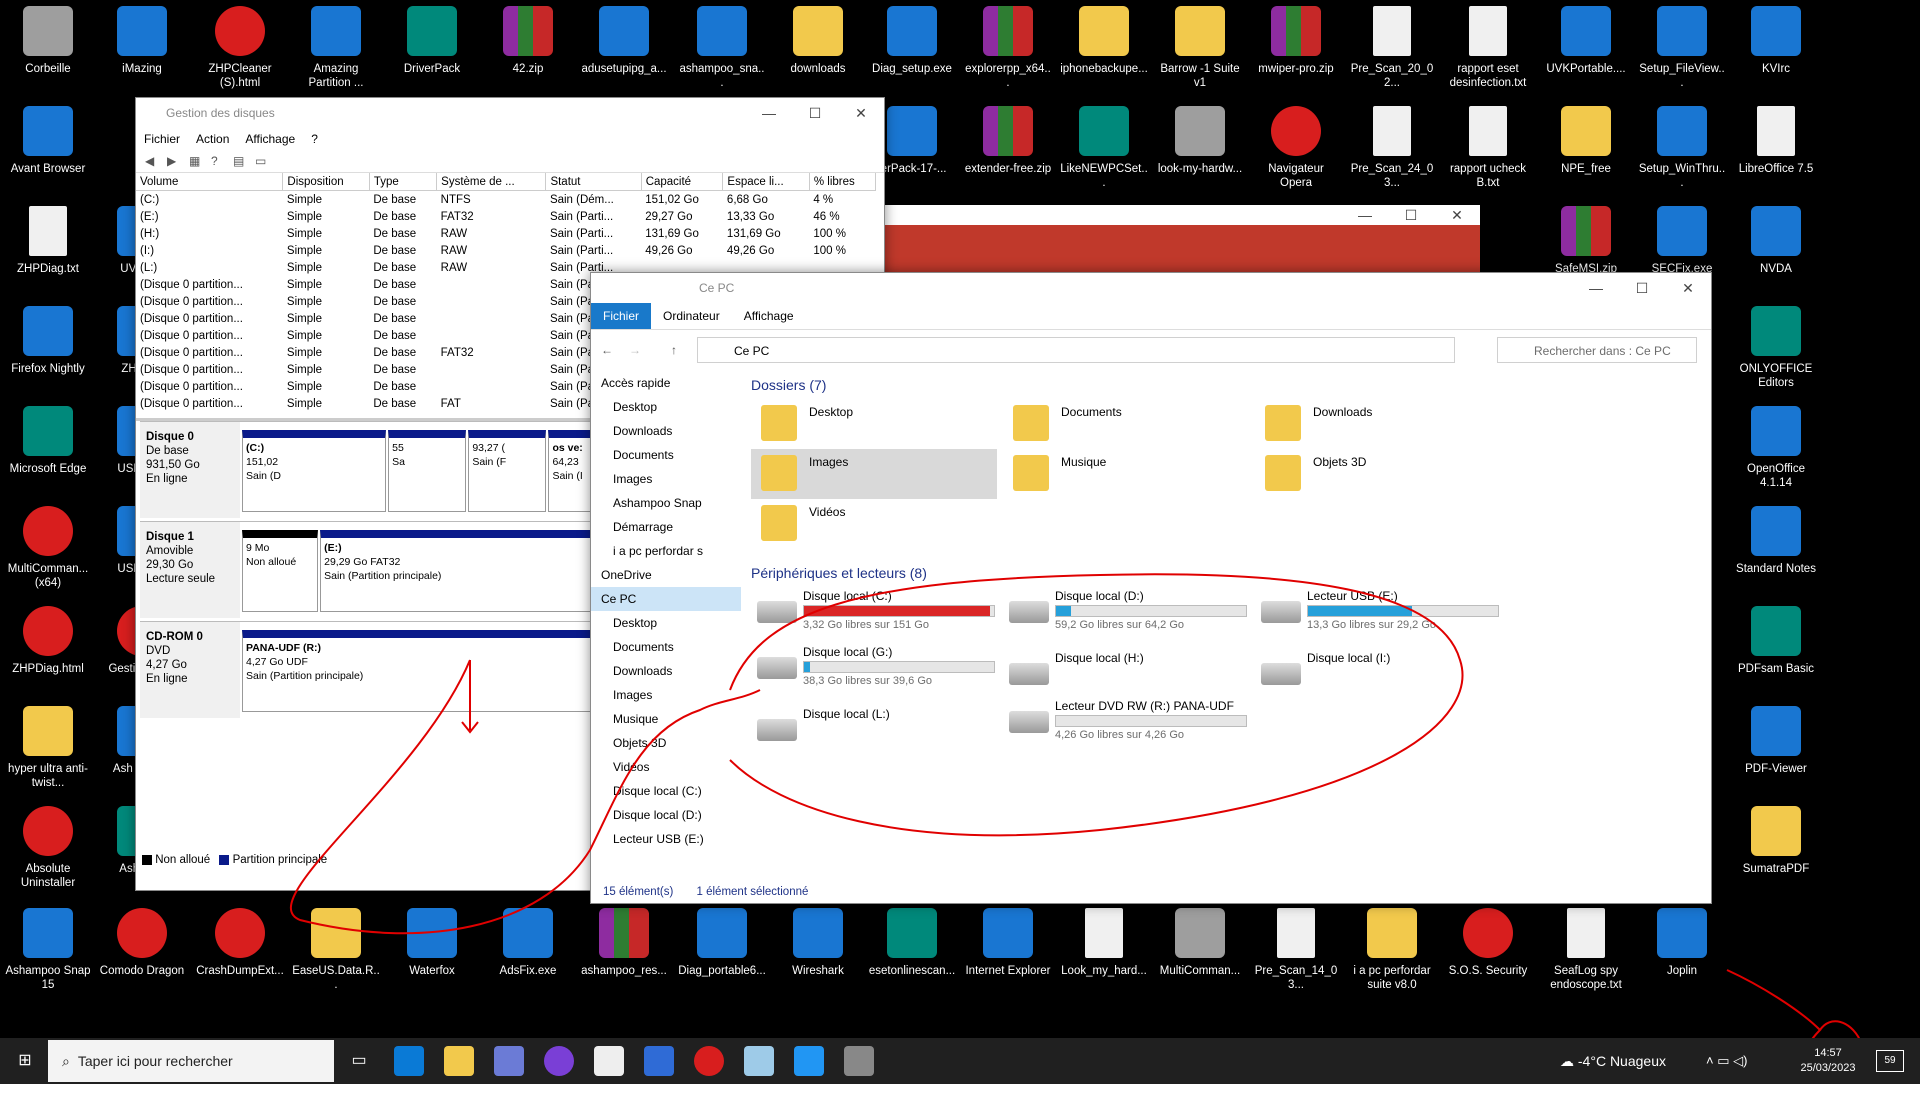 This screenshot has width=1920, height=1107. What do you see at coordinates (559, 1061) in the screenshot?
I see `firefox-icon` at bounding box center [559, 1061].